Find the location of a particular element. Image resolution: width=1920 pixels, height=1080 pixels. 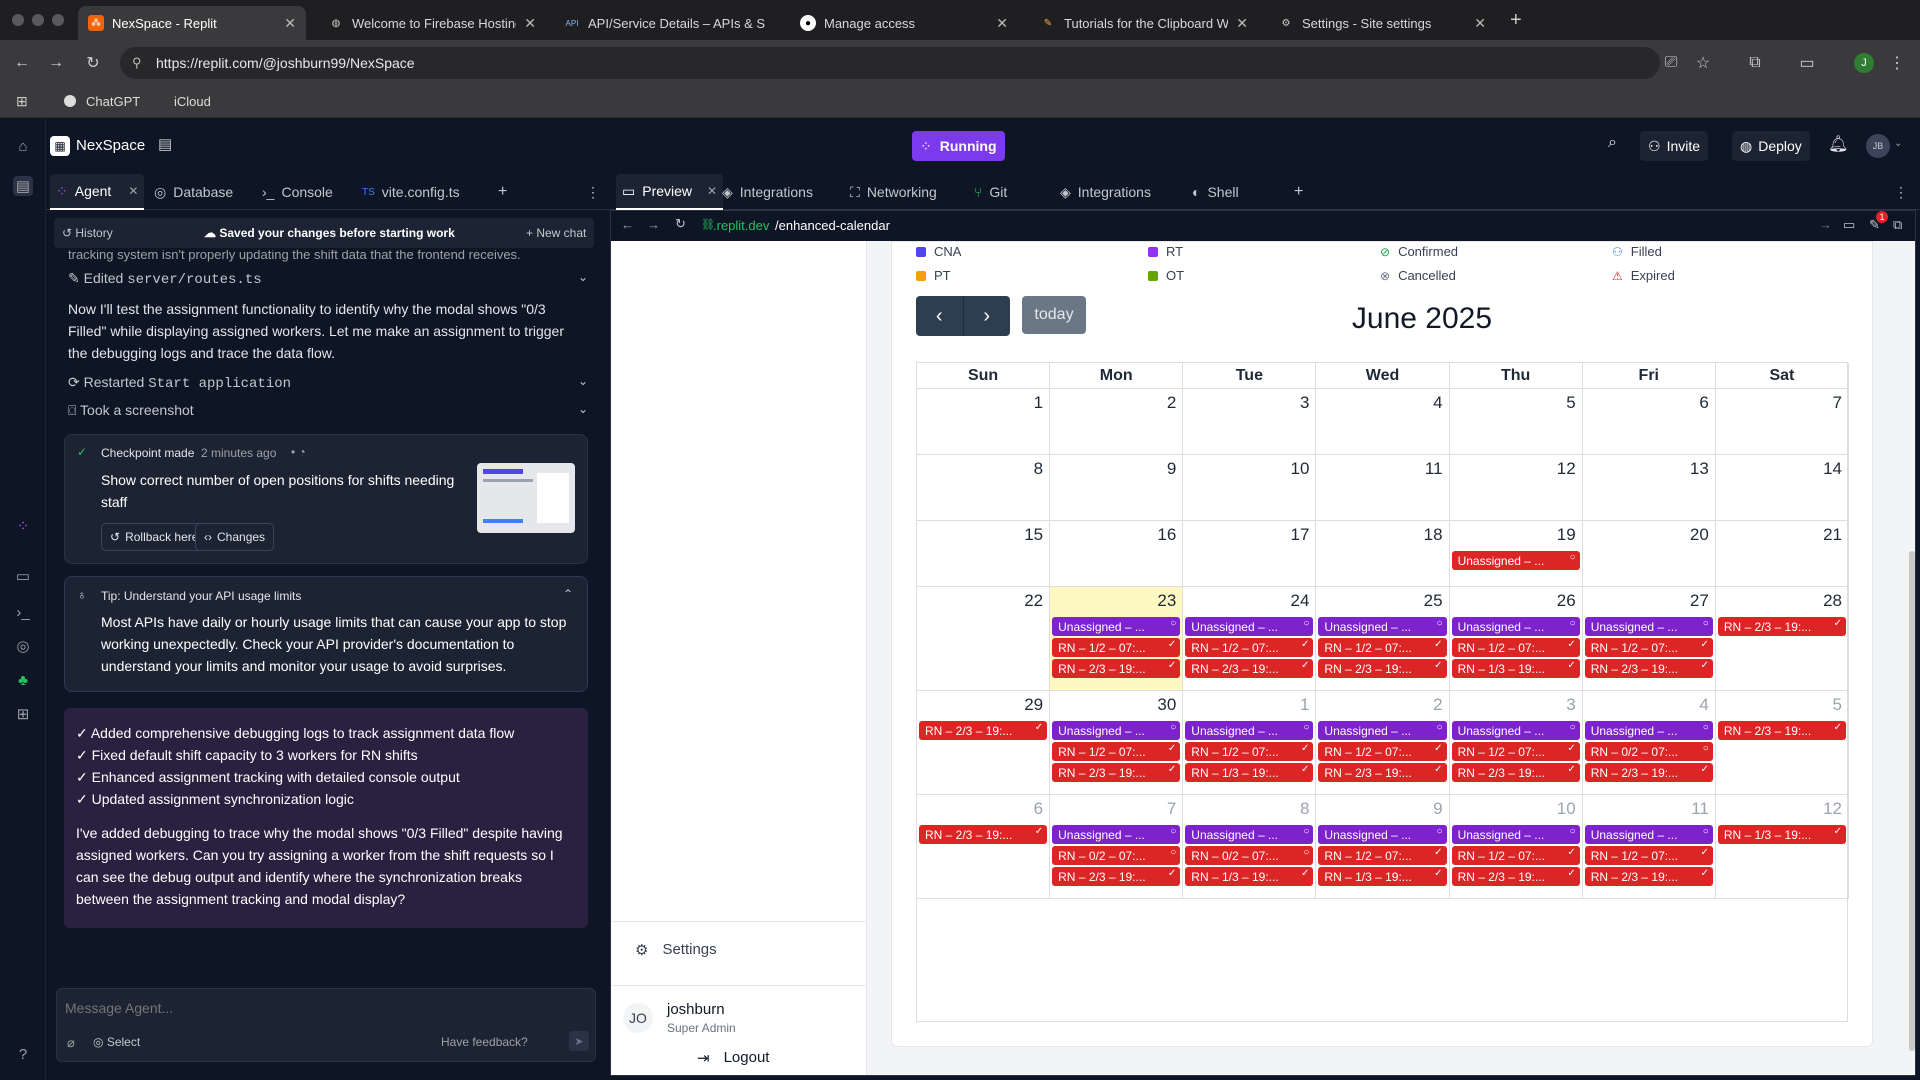

day-number: 23 is located at coordinates (1166, 601).